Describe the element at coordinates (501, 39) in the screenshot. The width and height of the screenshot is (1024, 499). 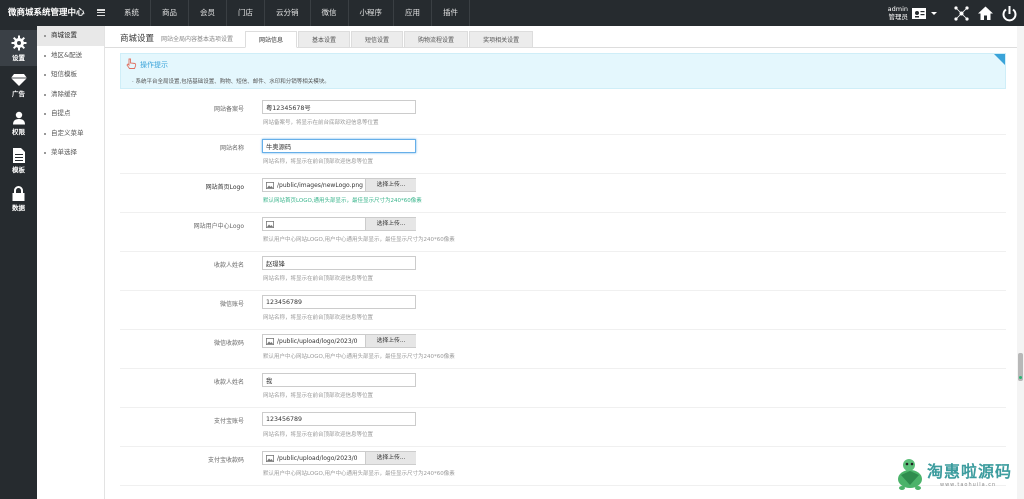
I see `tab-reward-settings: 奖项相关设置` at that location.